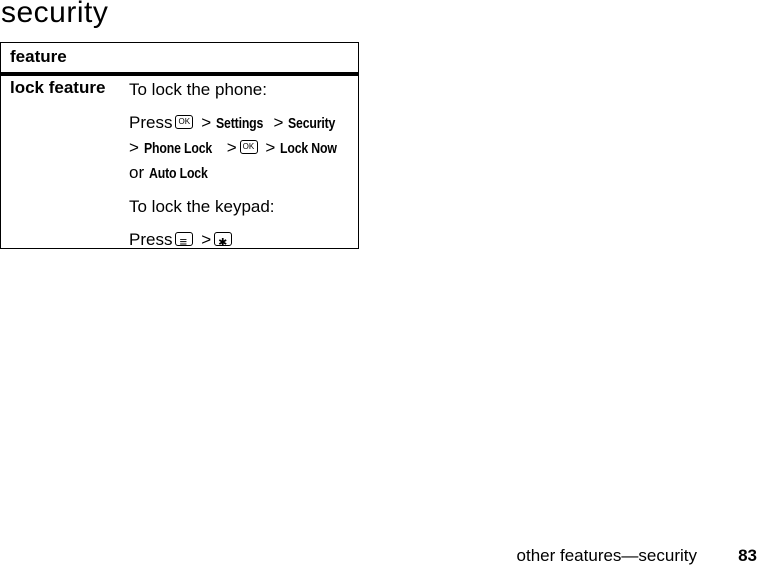 The image size is (757, 568). I want to click on menu-phone-lock: Phone Lock, so click(177, 148).